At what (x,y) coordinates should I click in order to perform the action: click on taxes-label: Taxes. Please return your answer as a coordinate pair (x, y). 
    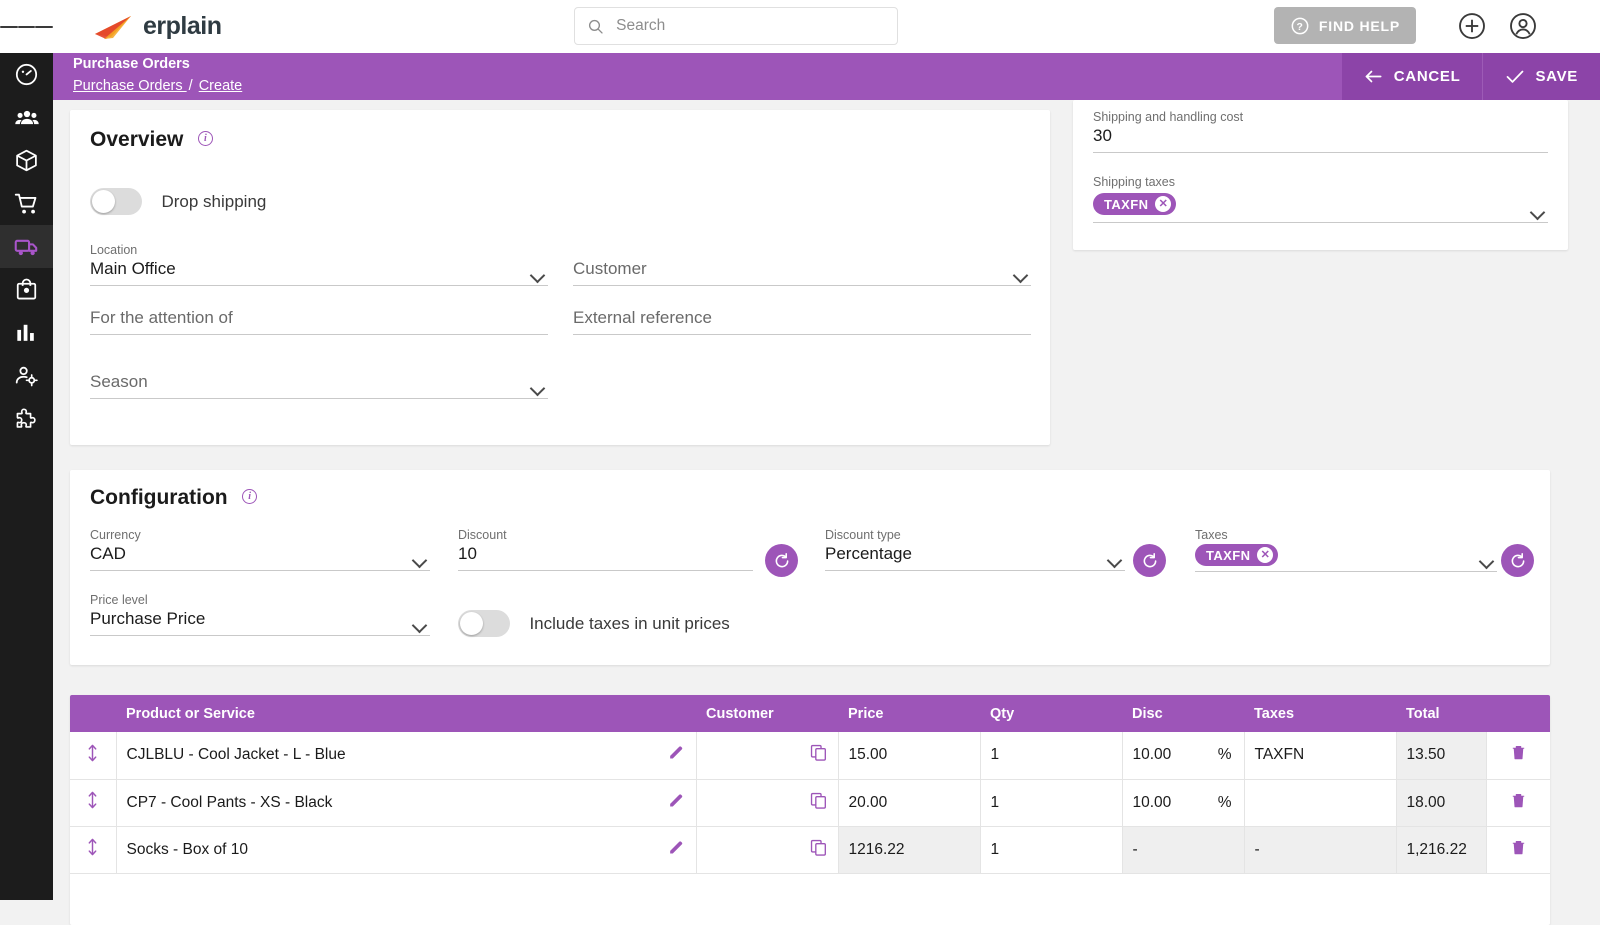
    Looking at the image, I should click on (1211, 535).